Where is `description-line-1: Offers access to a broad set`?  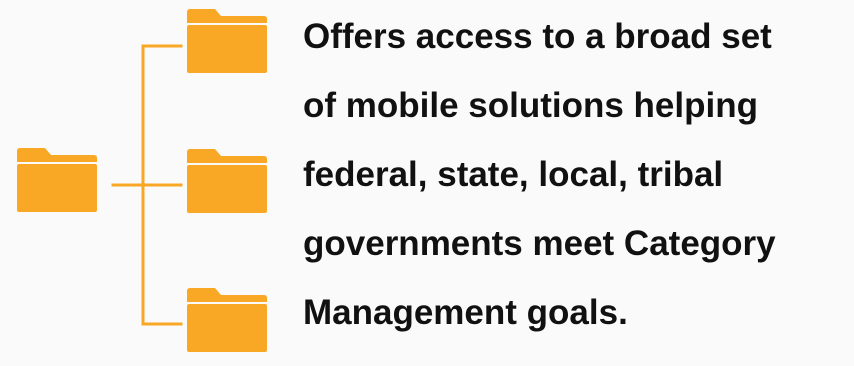
description-line-1: Offers access to a broad set is located at coordinates (537, 36).